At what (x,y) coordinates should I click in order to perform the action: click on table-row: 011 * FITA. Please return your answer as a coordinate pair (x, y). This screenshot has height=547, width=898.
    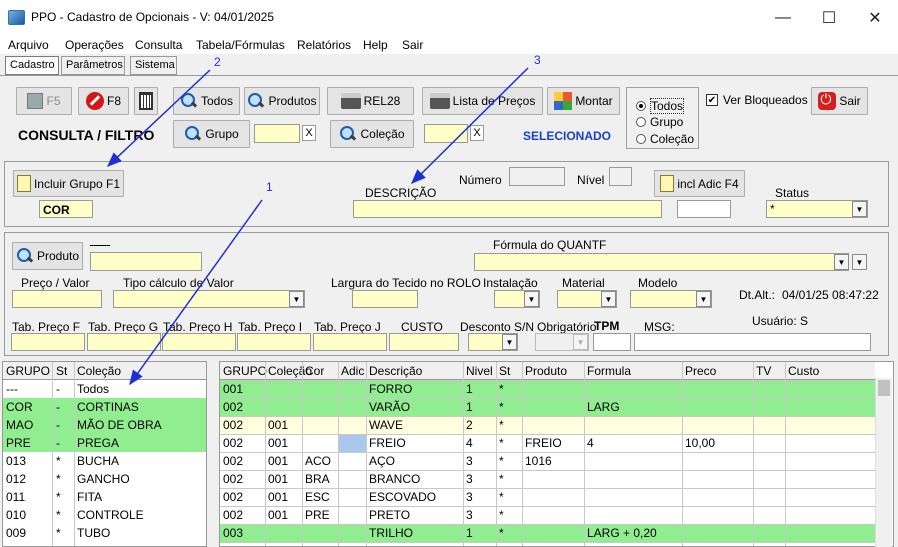
    Looking at the image, I should click on (104, 497).